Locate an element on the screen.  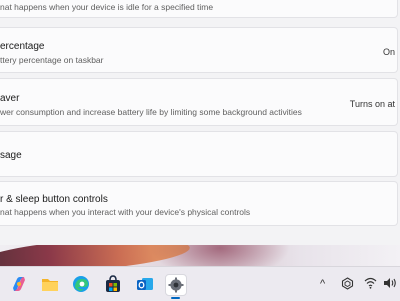
edge-icon is located at coordinates (81, 284).